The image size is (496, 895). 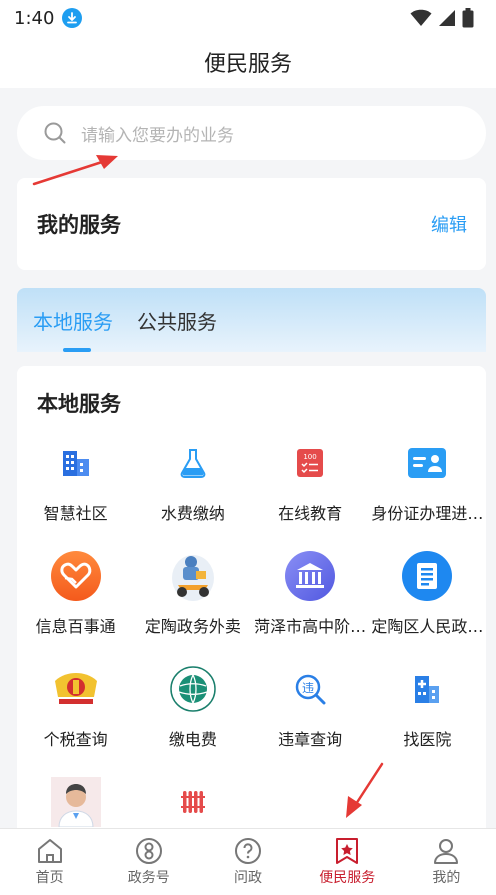 What do you see at coordinates (310, 739) in the screenshot?
I see `service-label: 违章查询` at bounding box center [310, 739].